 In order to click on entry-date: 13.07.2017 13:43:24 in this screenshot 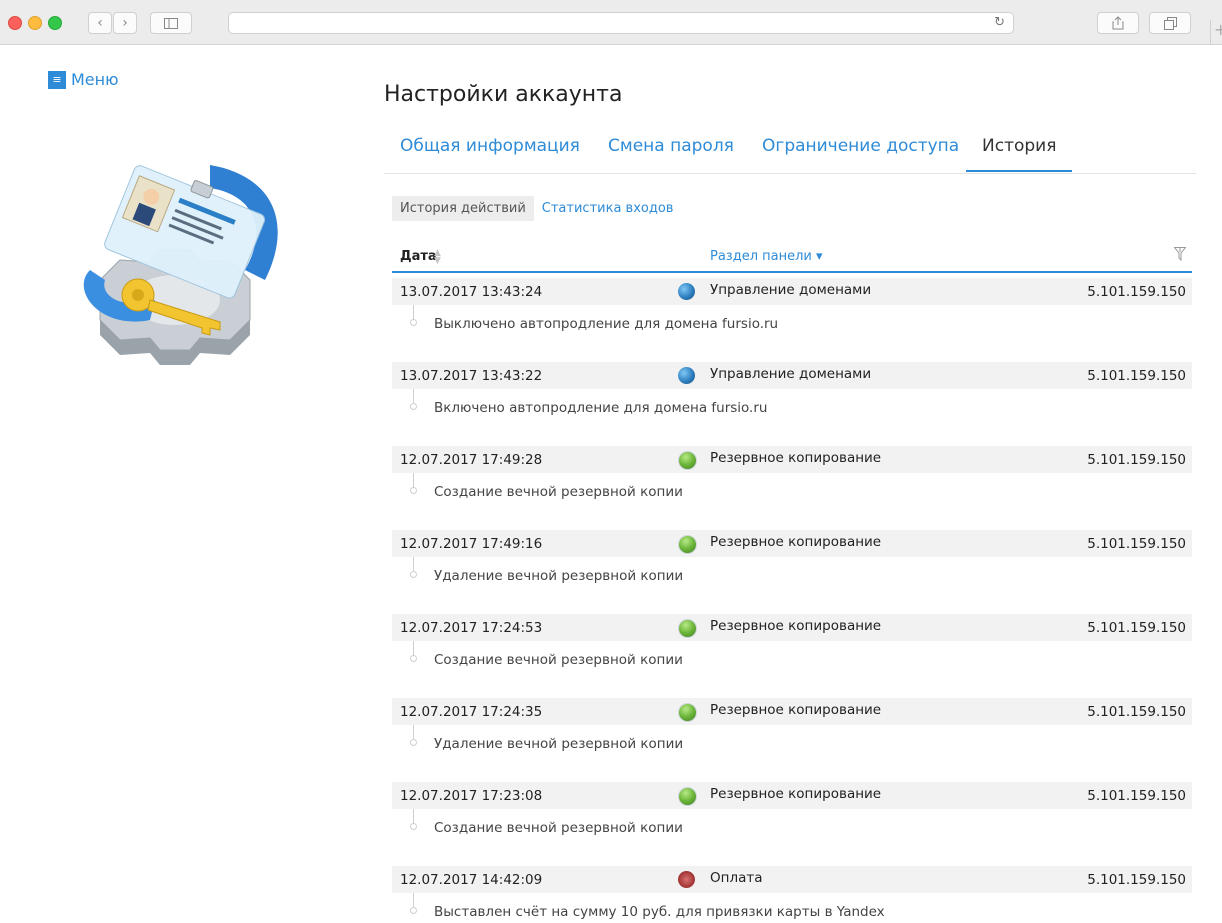, I will do `click(471, 292)`.